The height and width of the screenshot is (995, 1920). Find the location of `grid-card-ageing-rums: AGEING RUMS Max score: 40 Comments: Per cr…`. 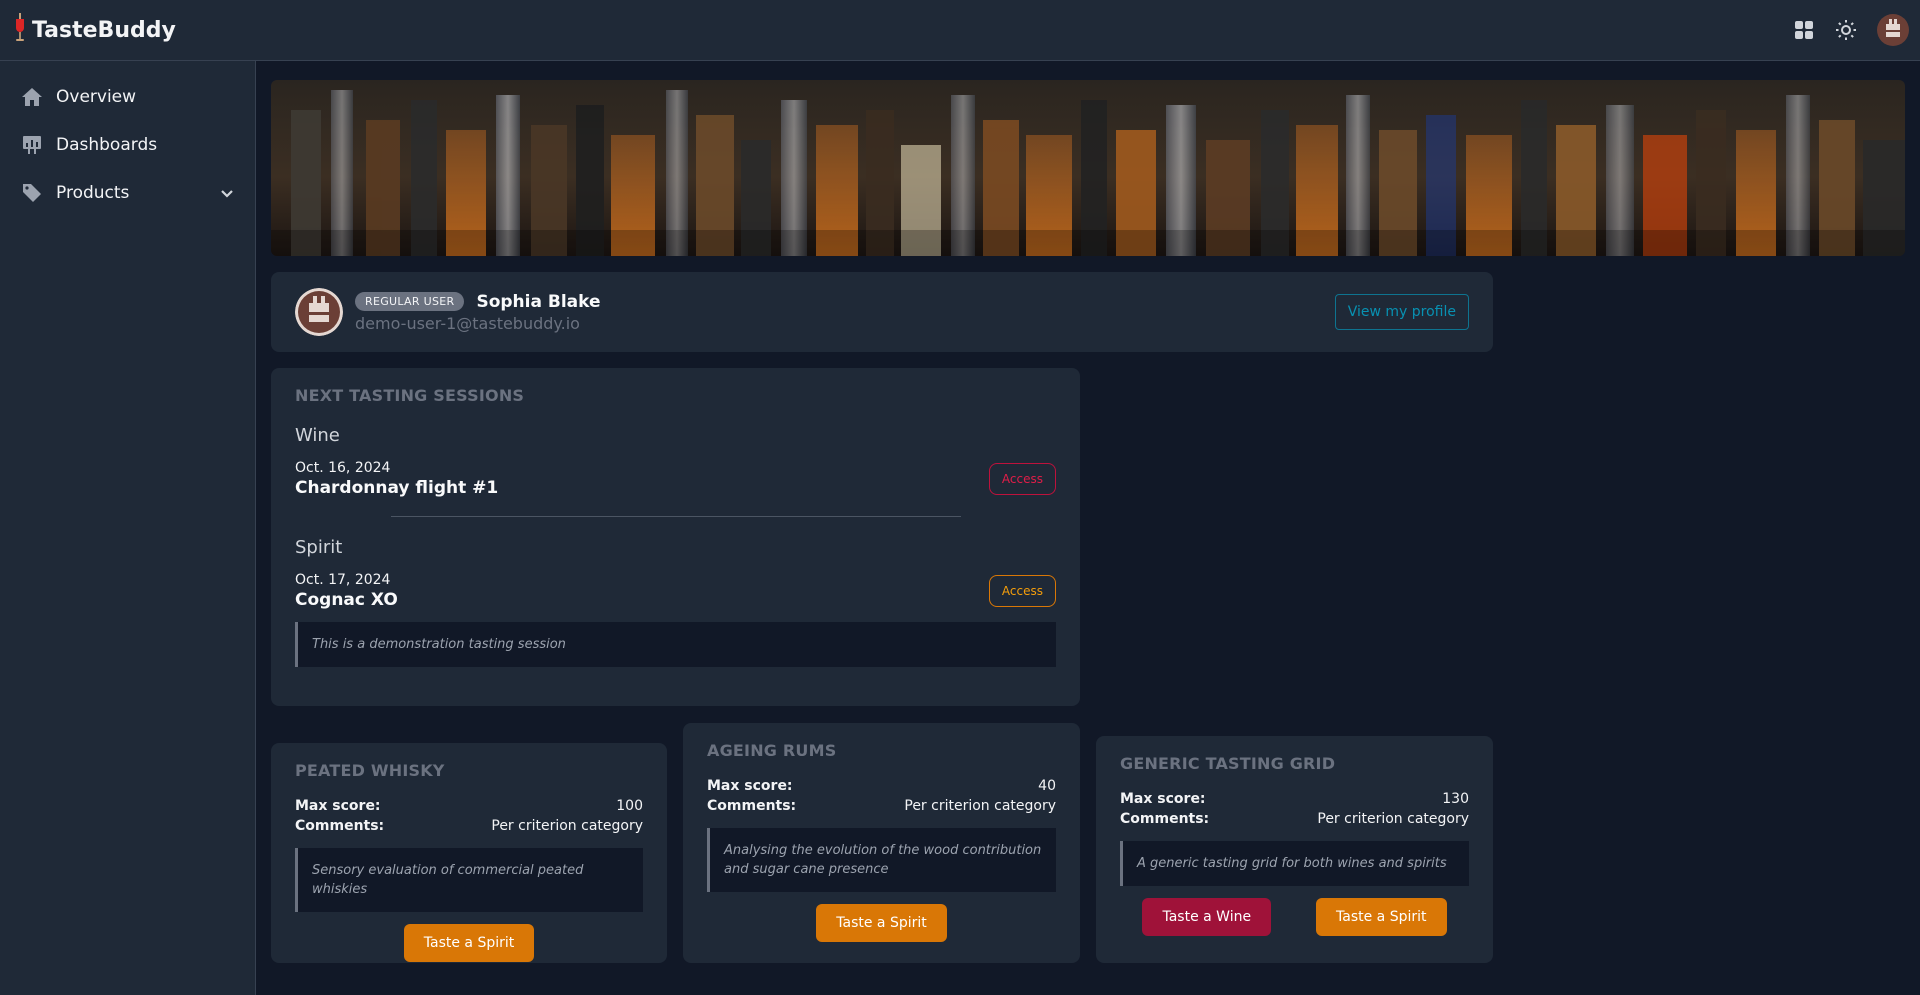

grid-card-ageing-rums: AGEING RUMS Max score: 40 Comments: Per cr… is located at coordinates (881, 843).